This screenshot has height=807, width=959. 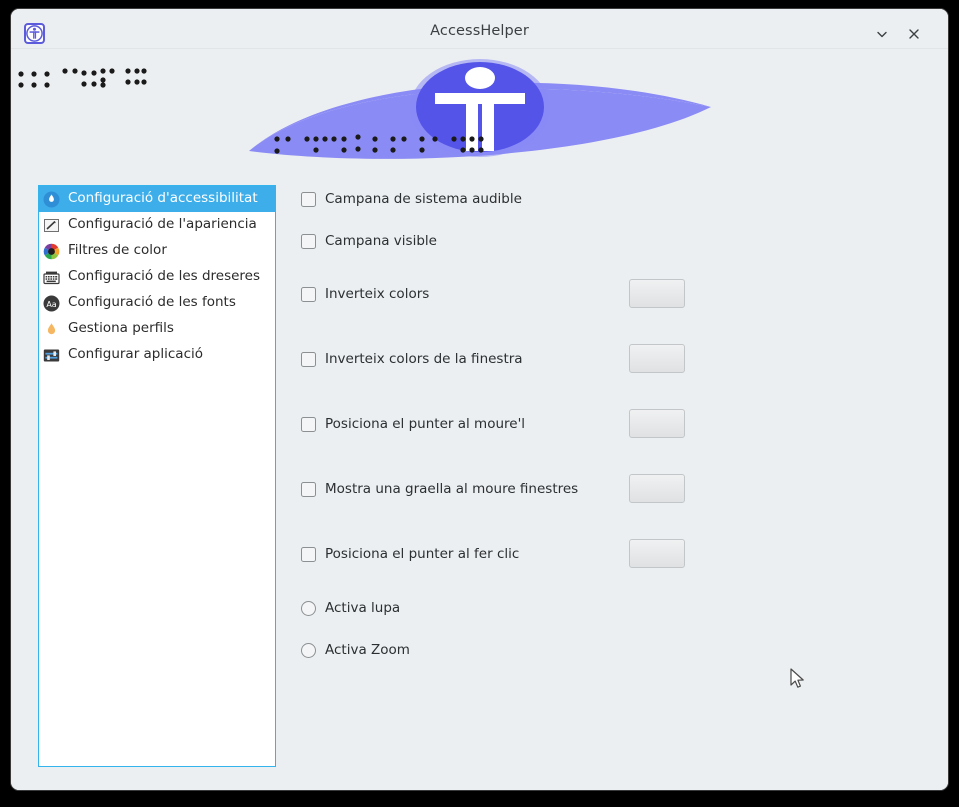 I want to click on checkbox-pointer-on-move, so click(x=308, y=424).